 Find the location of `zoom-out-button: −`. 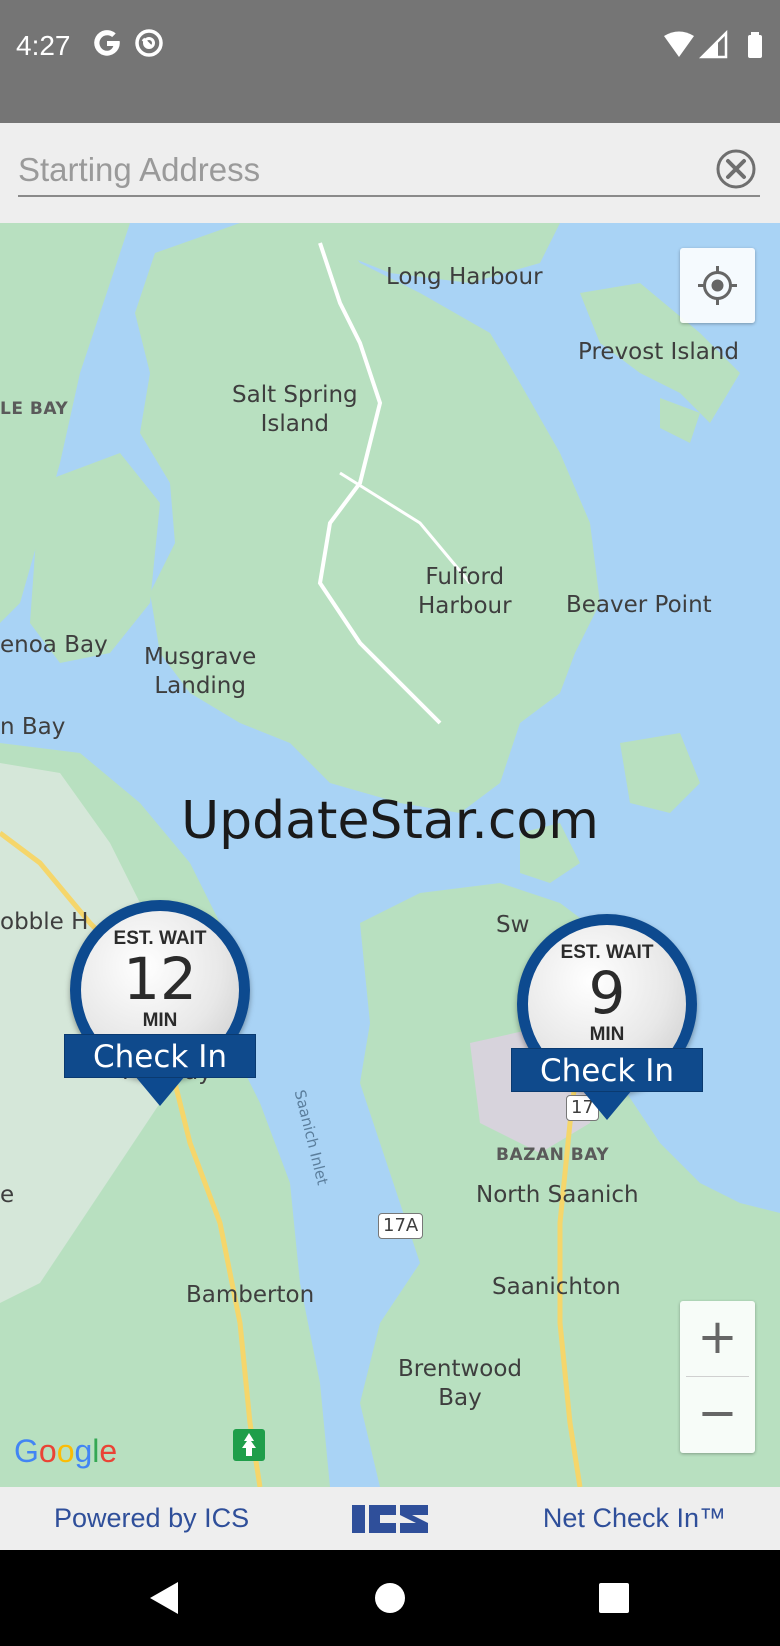

zoom-out-button: − is located at coordinates (717, 1414).